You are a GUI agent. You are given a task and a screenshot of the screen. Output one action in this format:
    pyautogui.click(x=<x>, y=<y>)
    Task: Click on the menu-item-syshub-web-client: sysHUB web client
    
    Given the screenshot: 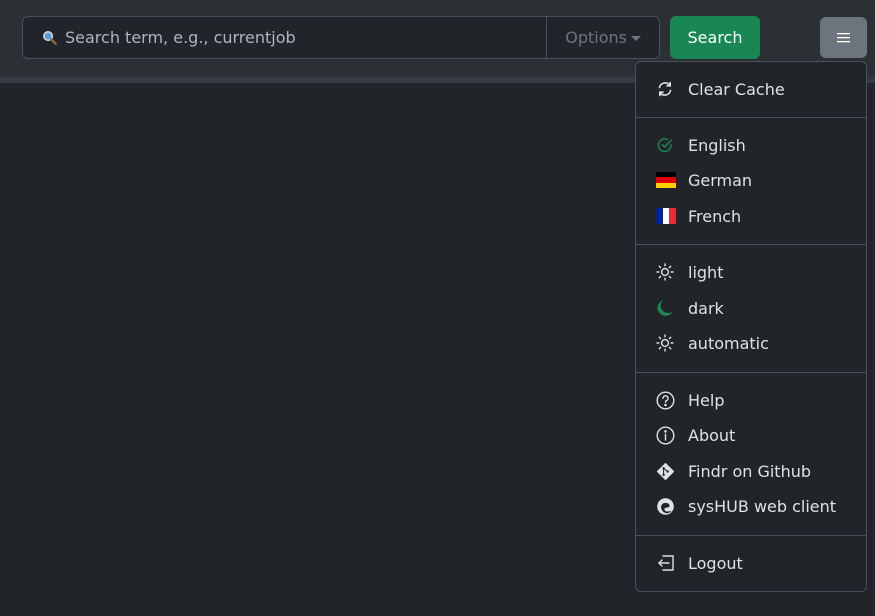 What is the action you would take?
    pyautogui.click(x=751, y=506)
    